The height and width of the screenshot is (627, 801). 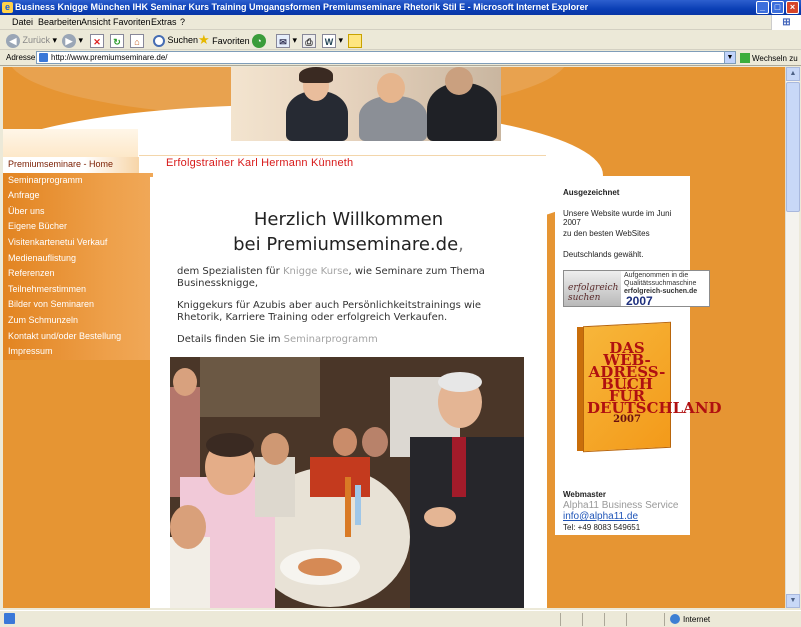 I want to click on history-icon: ◔, so click(x=259, y=40).